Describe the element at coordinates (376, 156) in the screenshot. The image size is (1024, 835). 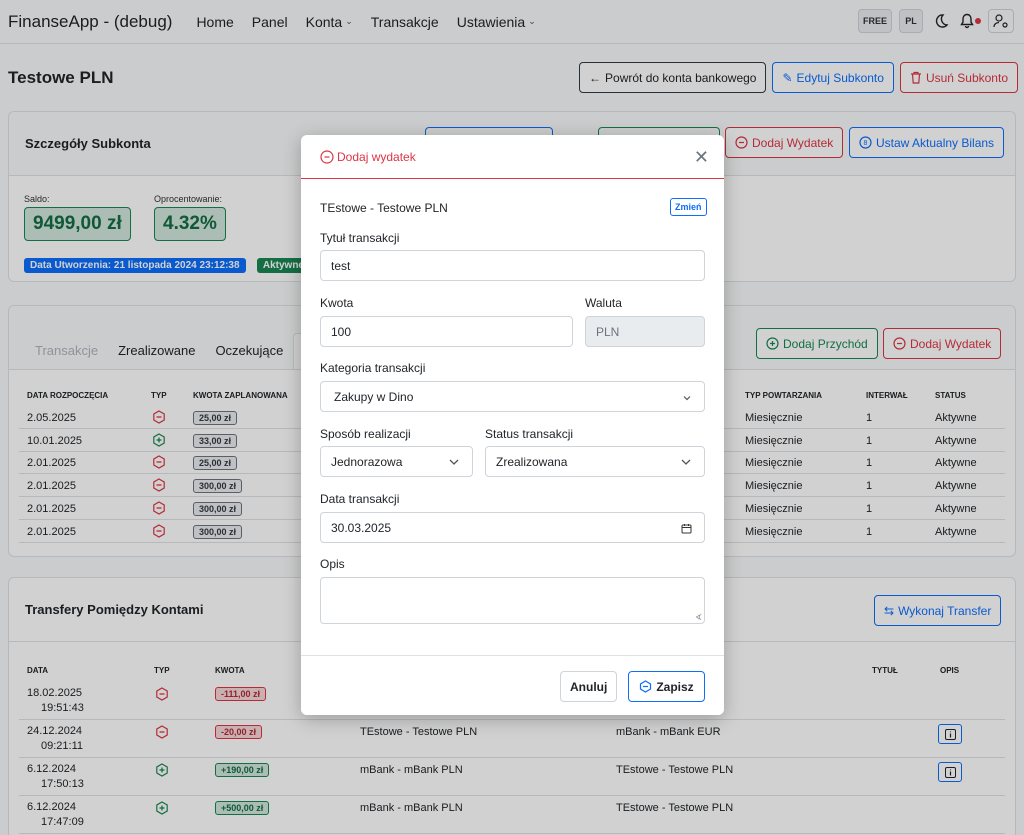
I see `modal-title: Dodaj wydatek` at that location.